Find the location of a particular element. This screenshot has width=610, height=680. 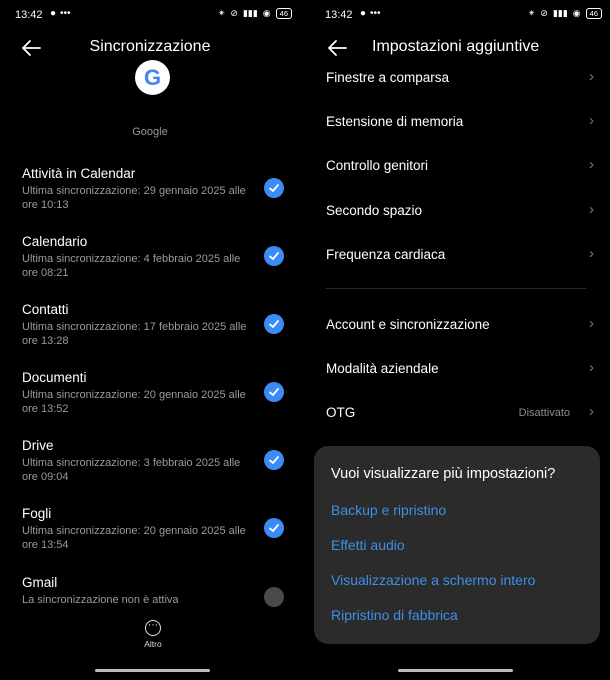

more-button: ⋯ Altro is located at coordinates (153, 634).